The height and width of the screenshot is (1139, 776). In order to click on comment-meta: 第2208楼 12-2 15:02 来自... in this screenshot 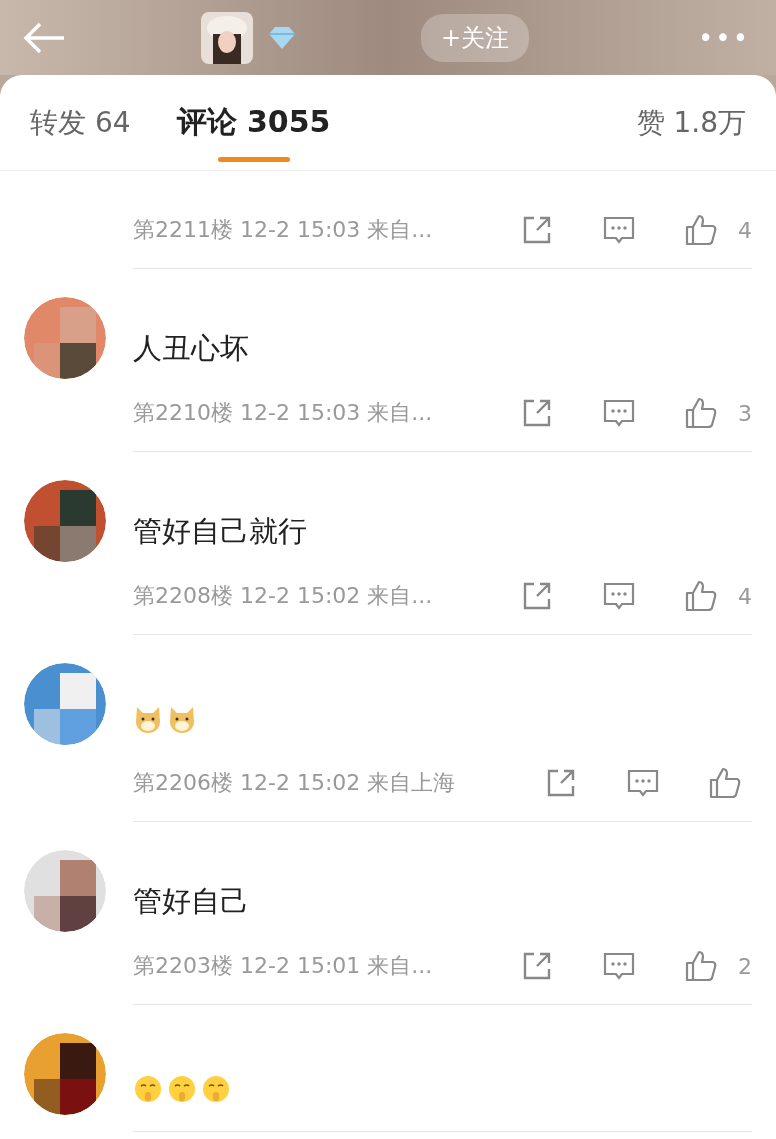, I will do `click(283, 596)`.